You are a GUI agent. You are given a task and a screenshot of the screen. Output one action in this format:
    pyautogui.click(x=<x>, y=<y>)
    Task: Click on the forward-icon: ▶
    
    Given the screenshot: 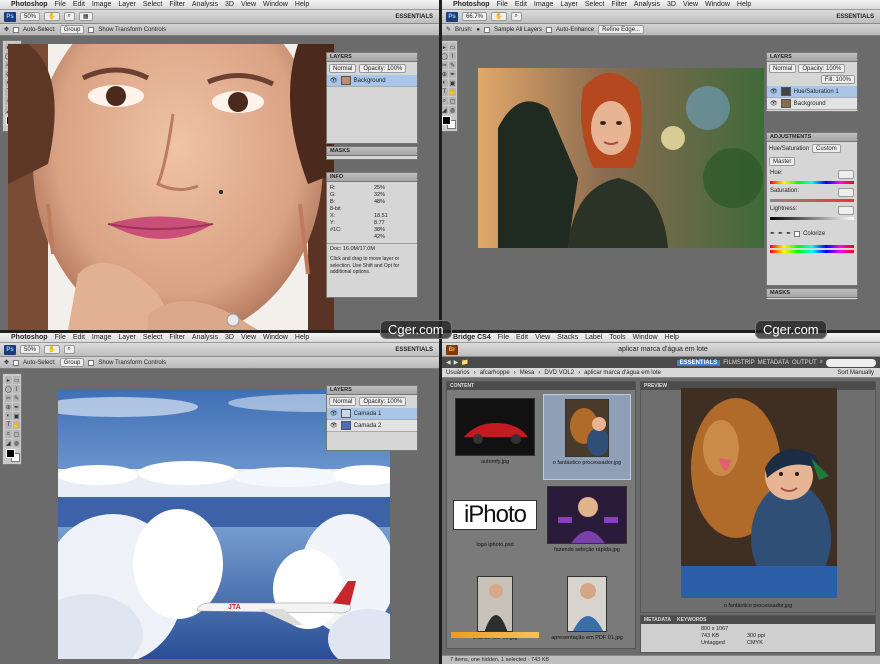 What is the action you would take?
    pyautogui.click(x=456, y=362)
    